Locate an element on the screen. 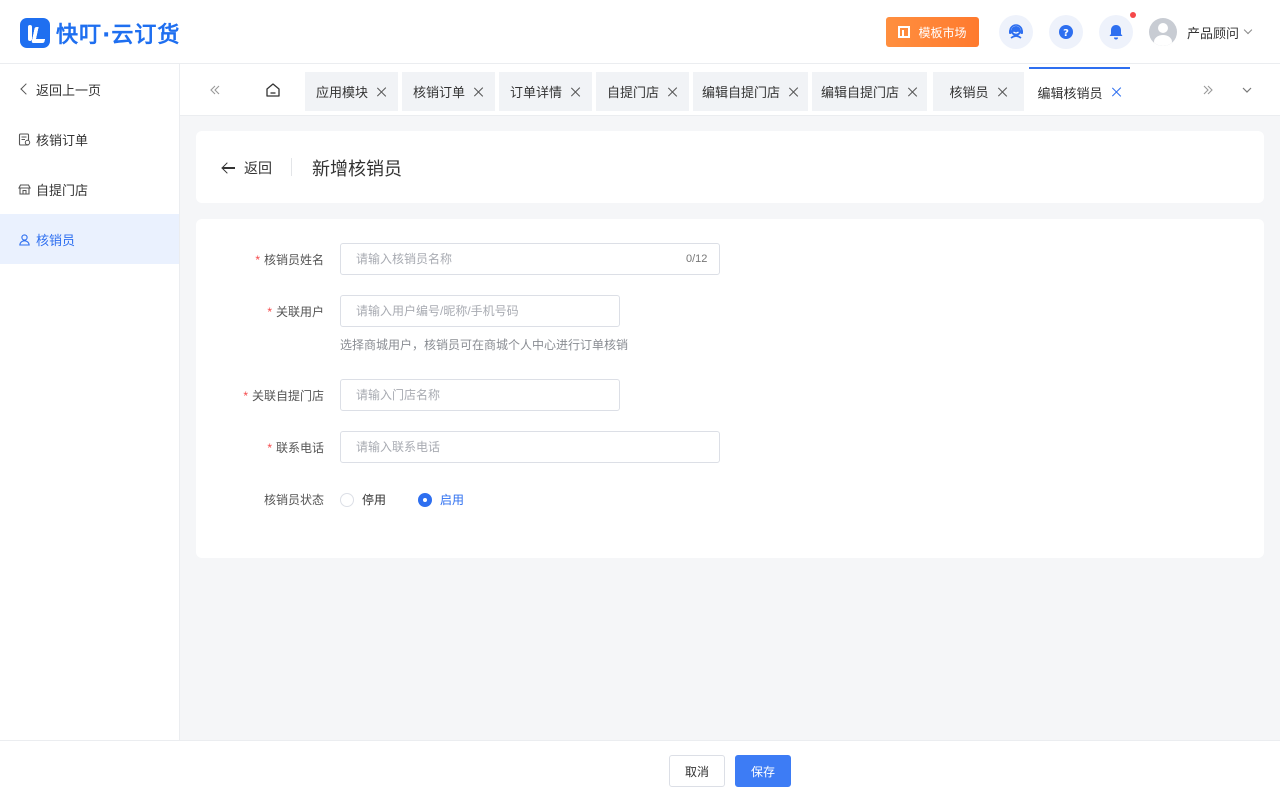 The width and height of the screenshot is (1280, 800). status-radio-disabled: 停用 is located at coordinates (363, 499).